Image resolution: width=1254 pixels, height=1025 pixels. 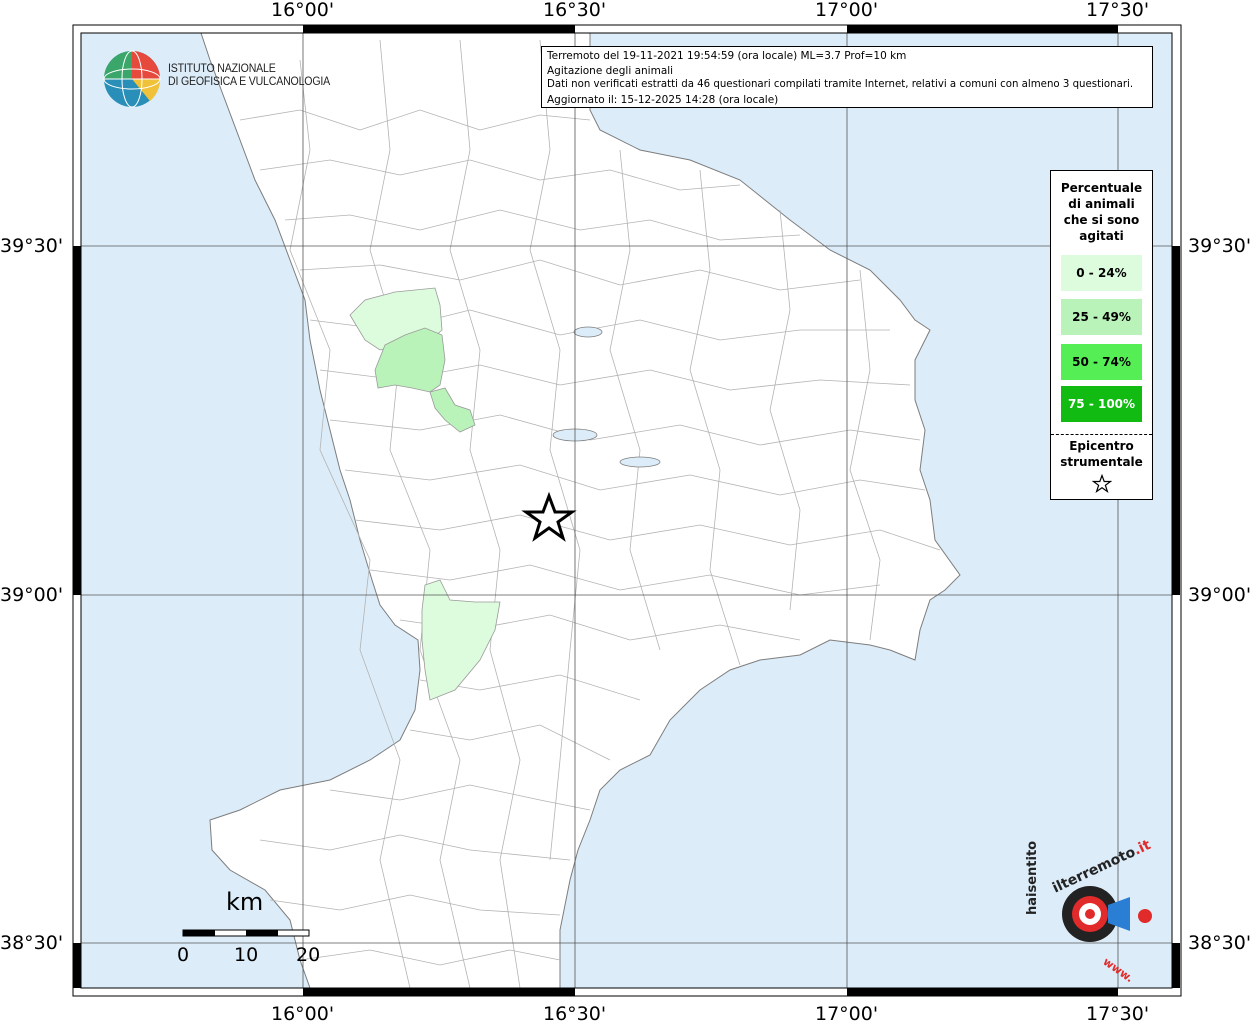 What do you see at coordinates (303, 1014) in the screenshot?
I see `lon-tick-bottom-16-00: 16°00'` at bounding box center [303, 1014].